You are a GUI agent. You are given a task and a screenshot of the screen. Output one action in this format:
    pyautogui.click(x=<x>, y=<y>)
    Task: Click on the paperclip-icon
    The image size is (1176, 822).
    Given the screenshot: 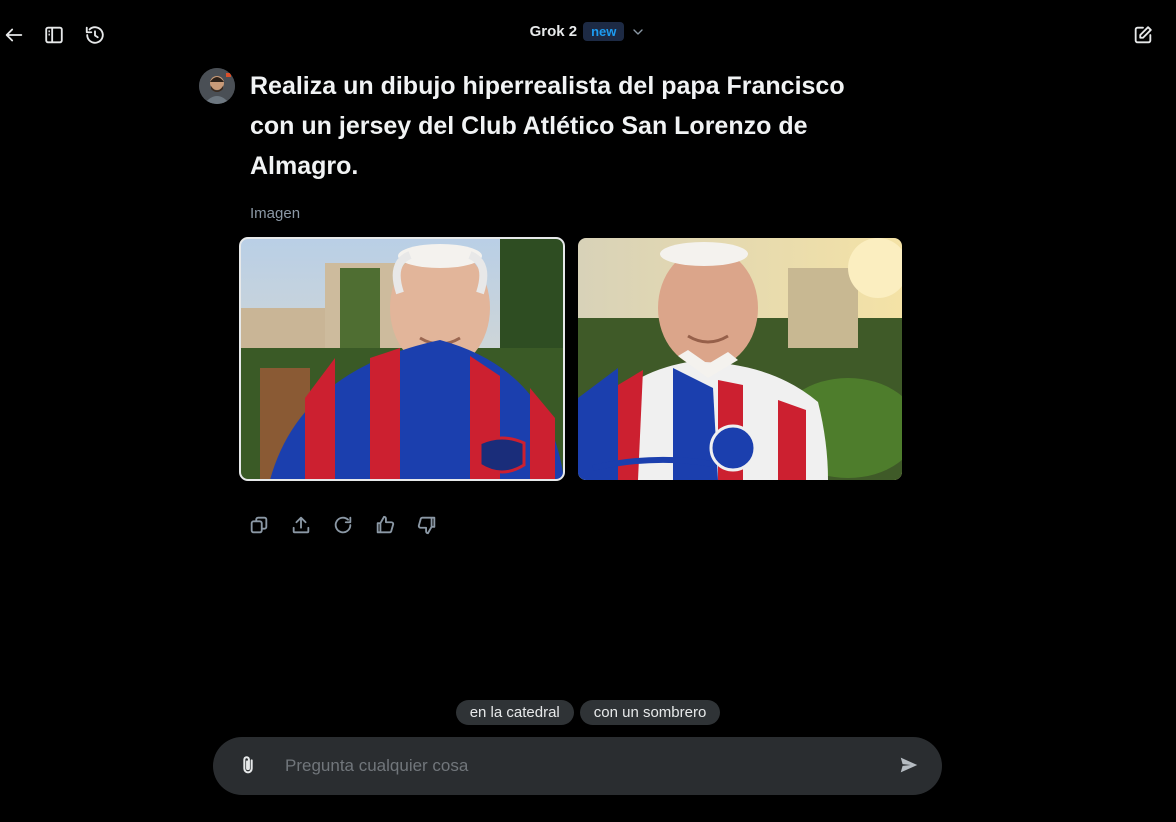 What is the action you would take?
    pyautogui.click(x=248, y=765)
    